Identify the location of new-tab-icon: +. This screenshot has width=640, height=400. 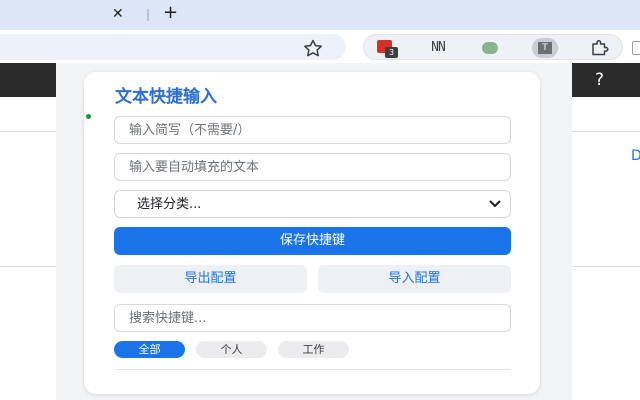
(170, 13).